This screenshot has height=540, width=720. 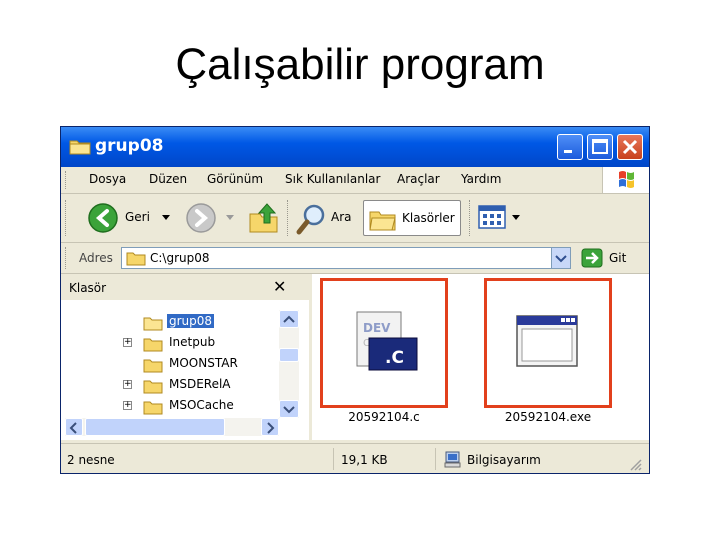 I want to click on tree-item-label: MSDERelA, so click(x=200, y=384).